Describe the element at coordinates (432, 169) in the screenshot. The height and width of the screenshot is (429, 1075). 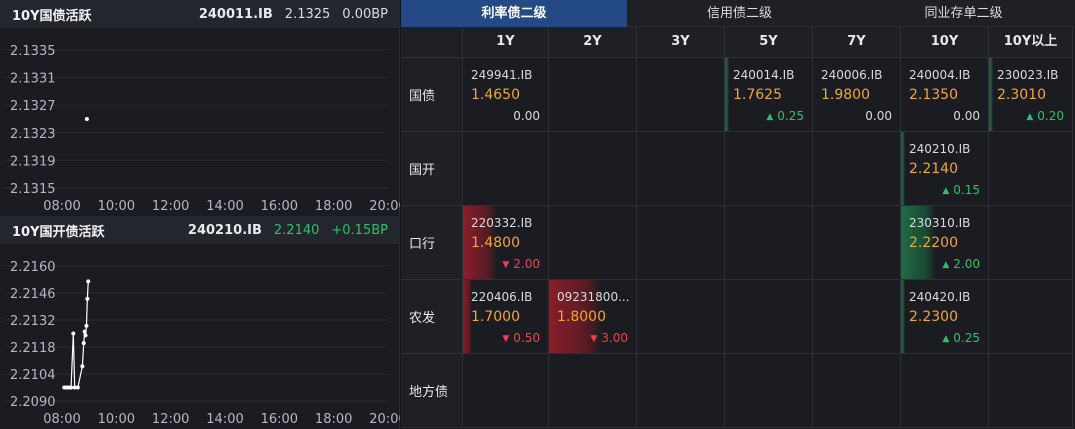
I see `row-label: 国开` at that location.